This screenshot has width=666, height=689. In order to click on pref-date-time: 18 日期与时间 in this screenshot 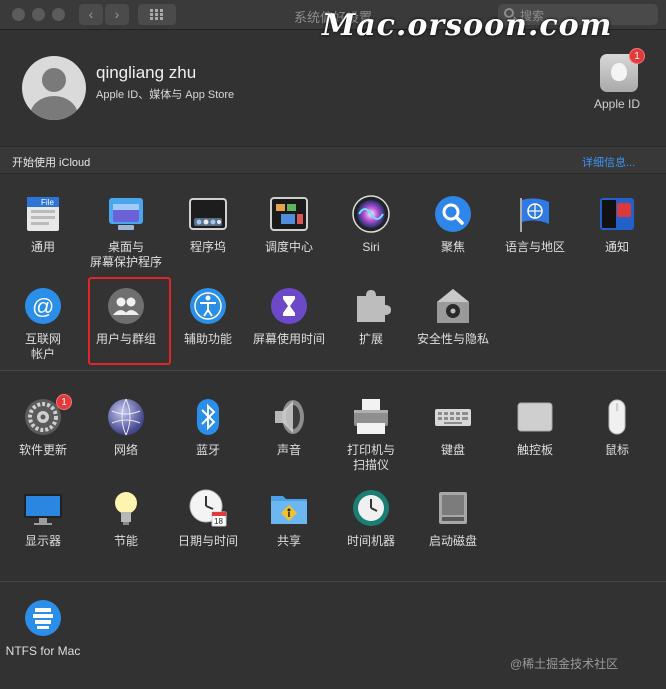, I will do `click(208, 518)`.